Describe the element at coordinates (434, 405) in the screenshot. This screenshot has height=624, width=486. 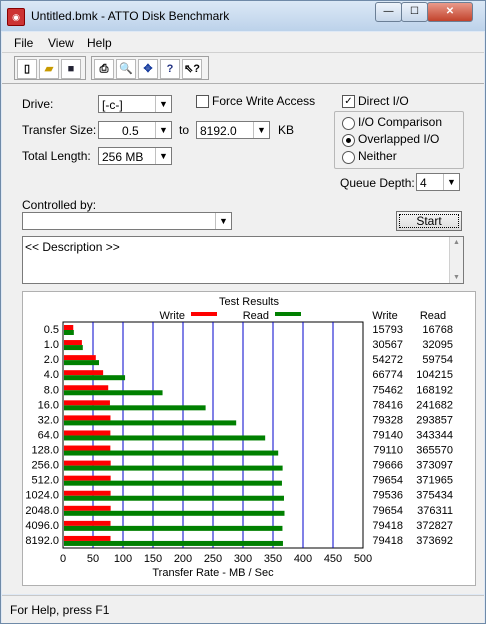
I see `read-value: 241682` at that location.